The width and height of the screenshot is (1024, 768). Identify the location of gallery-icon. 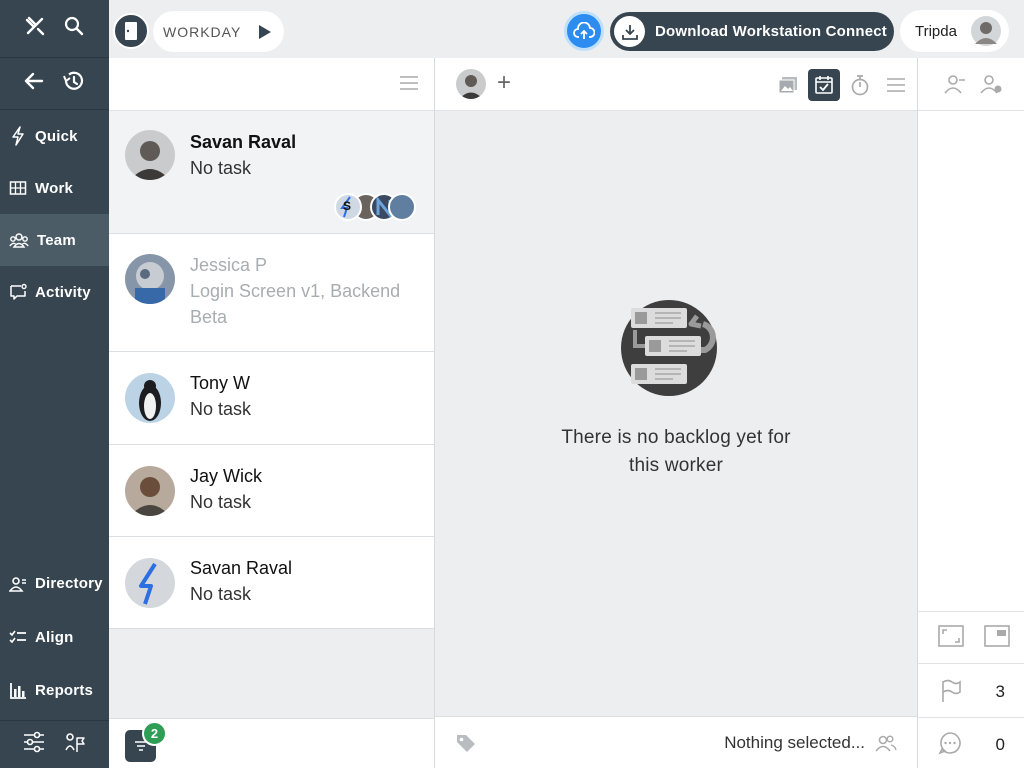
(787, 85).